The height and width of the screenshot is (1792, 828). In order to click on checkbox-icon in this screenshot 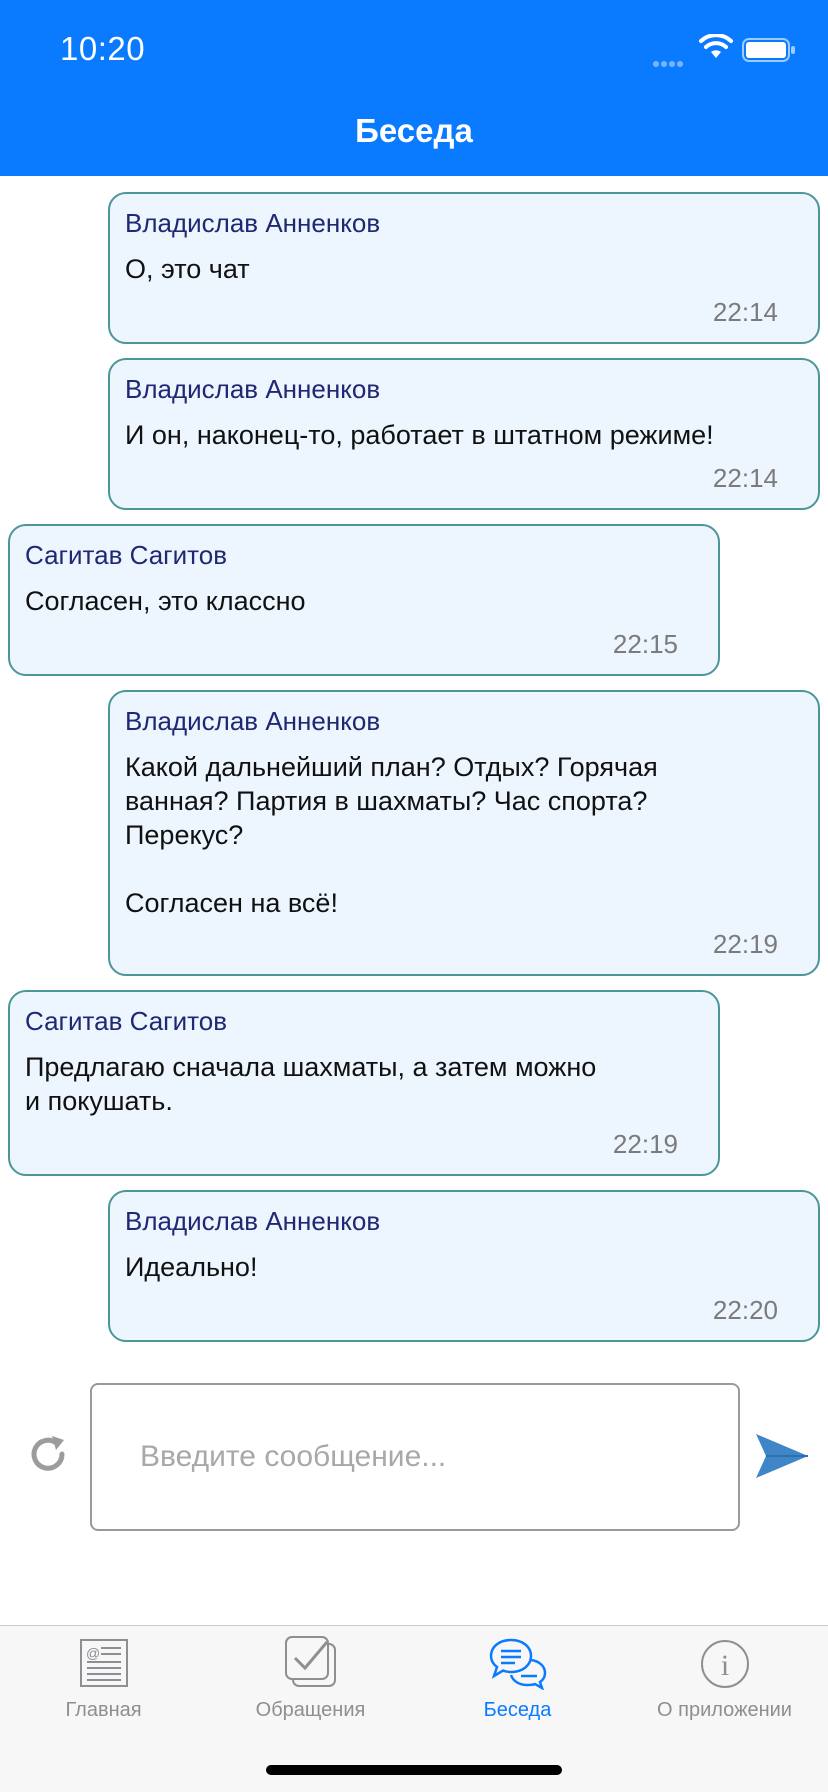, I will do `click(310, 1661)`.